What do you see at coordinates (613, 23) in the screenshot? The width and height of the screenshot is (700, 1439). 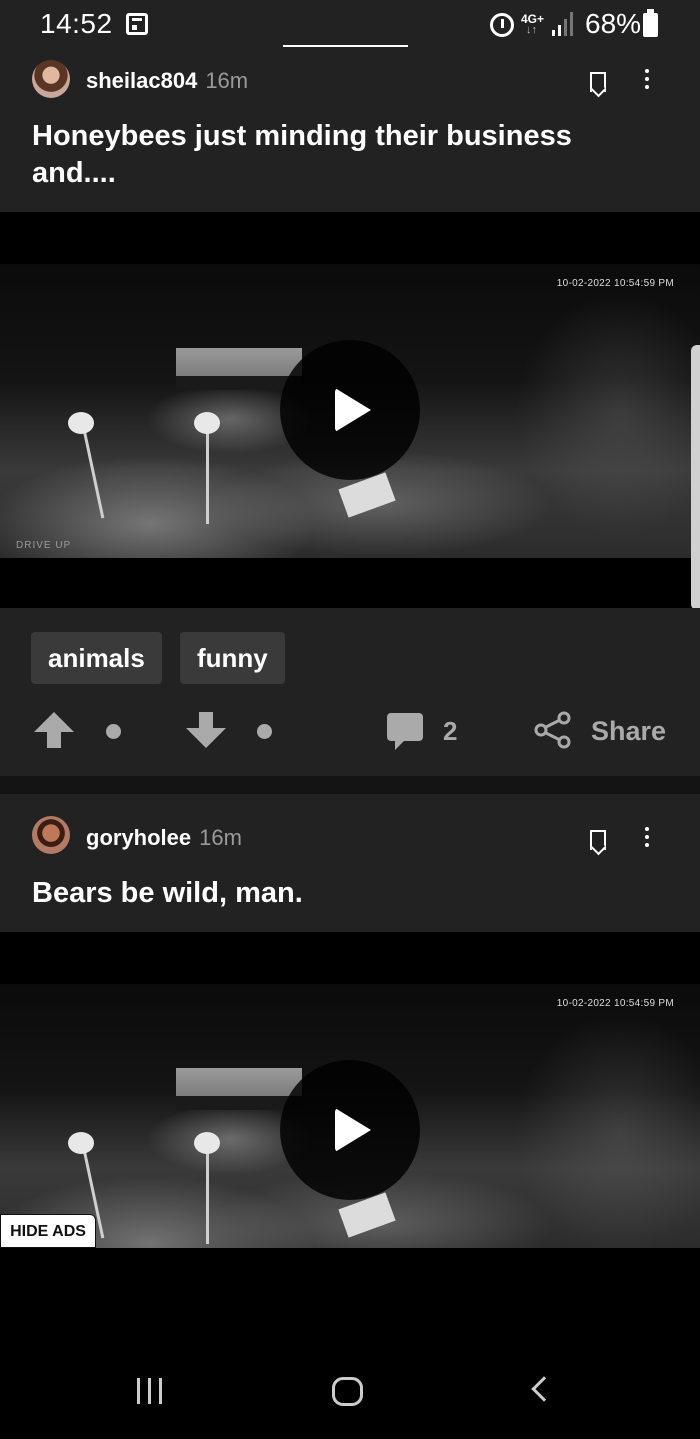 I see `battery-percent: 68%` at bounding box center [613, 23].